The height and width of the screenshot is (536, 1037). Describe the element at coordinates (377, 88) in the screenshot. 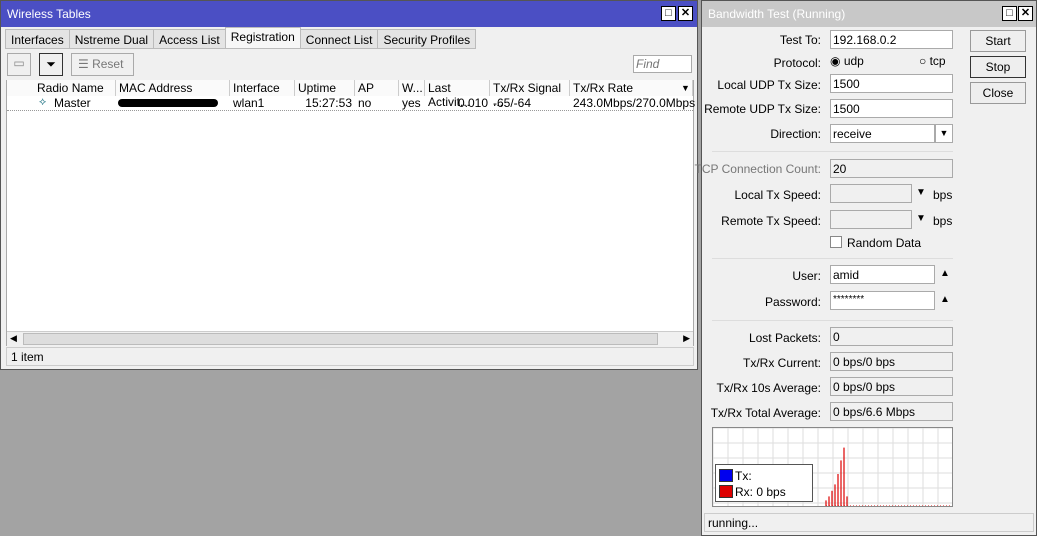

I see `column-header: AP` at that location.